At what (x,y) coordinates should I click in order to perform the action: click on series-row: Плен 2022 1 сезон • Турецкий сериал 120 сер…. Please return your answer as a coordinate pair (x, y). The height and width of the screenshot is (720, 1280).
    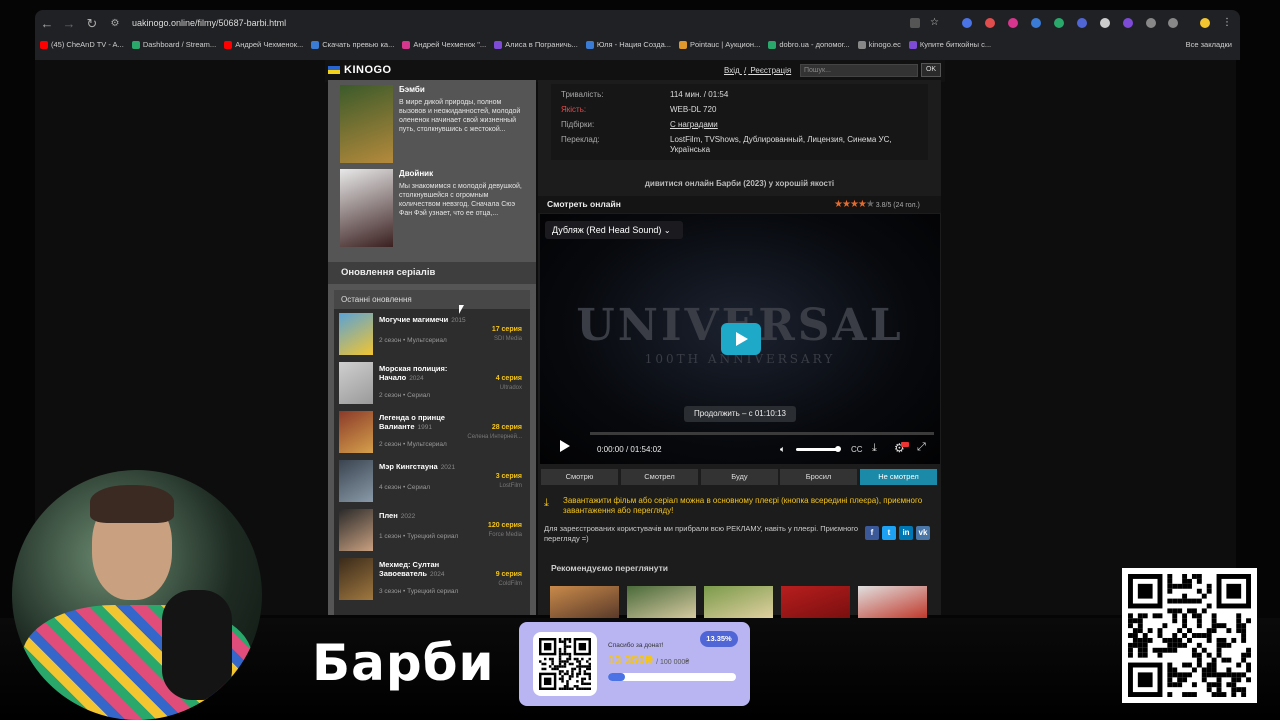
    Looking at the image, I should click on (432, 532).